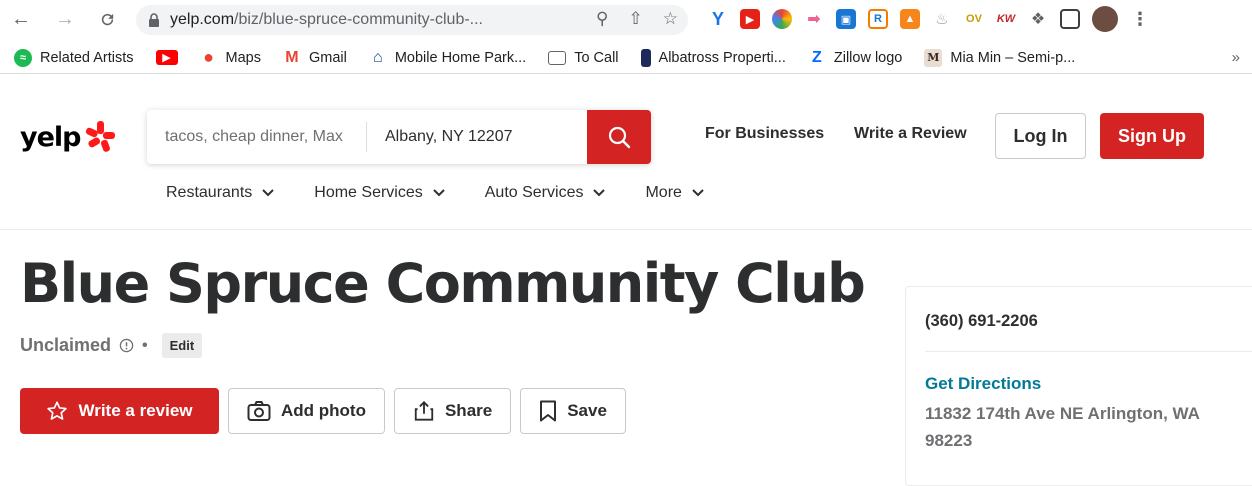  What do you see at coordinates (910, 134) in the screenshot?
I see `write-a-review-link: Write a Review` at bounding box center [910, 134].